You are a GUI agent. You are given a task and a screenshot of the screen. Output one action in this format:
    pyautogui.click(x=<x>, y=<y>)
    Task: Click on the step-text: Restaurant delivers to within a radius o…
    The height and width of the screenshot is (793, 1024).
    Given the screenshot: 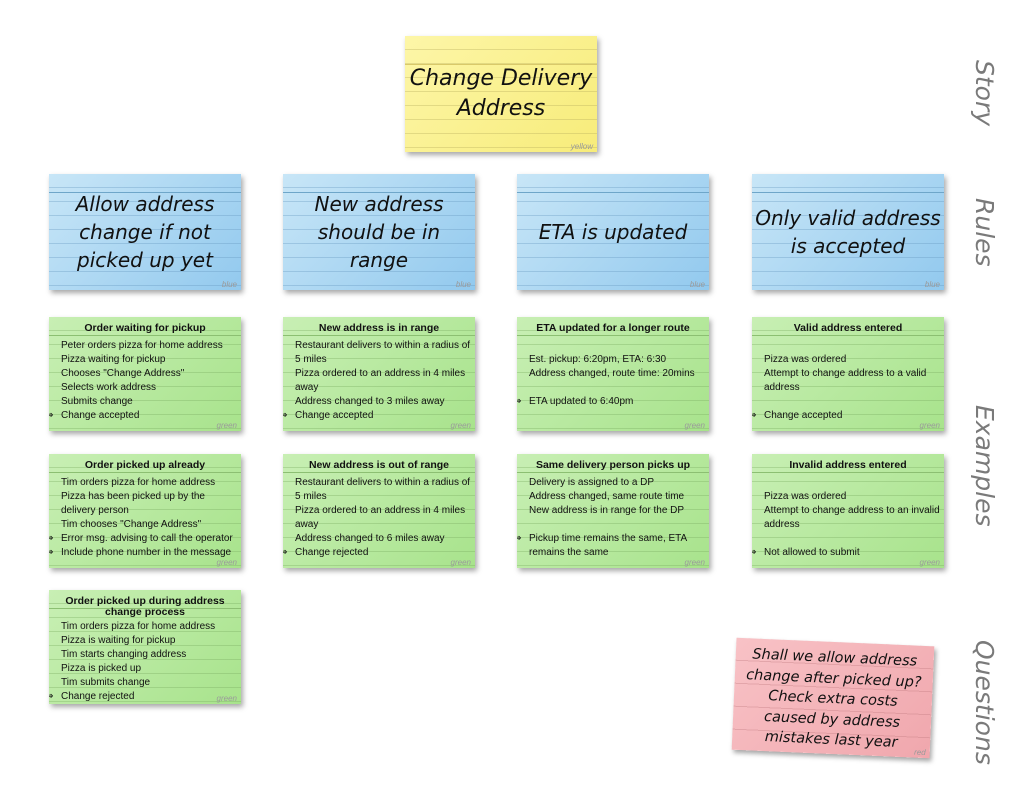 What is the action you would take?
    pyautogui.click(x=383, y=352)
    